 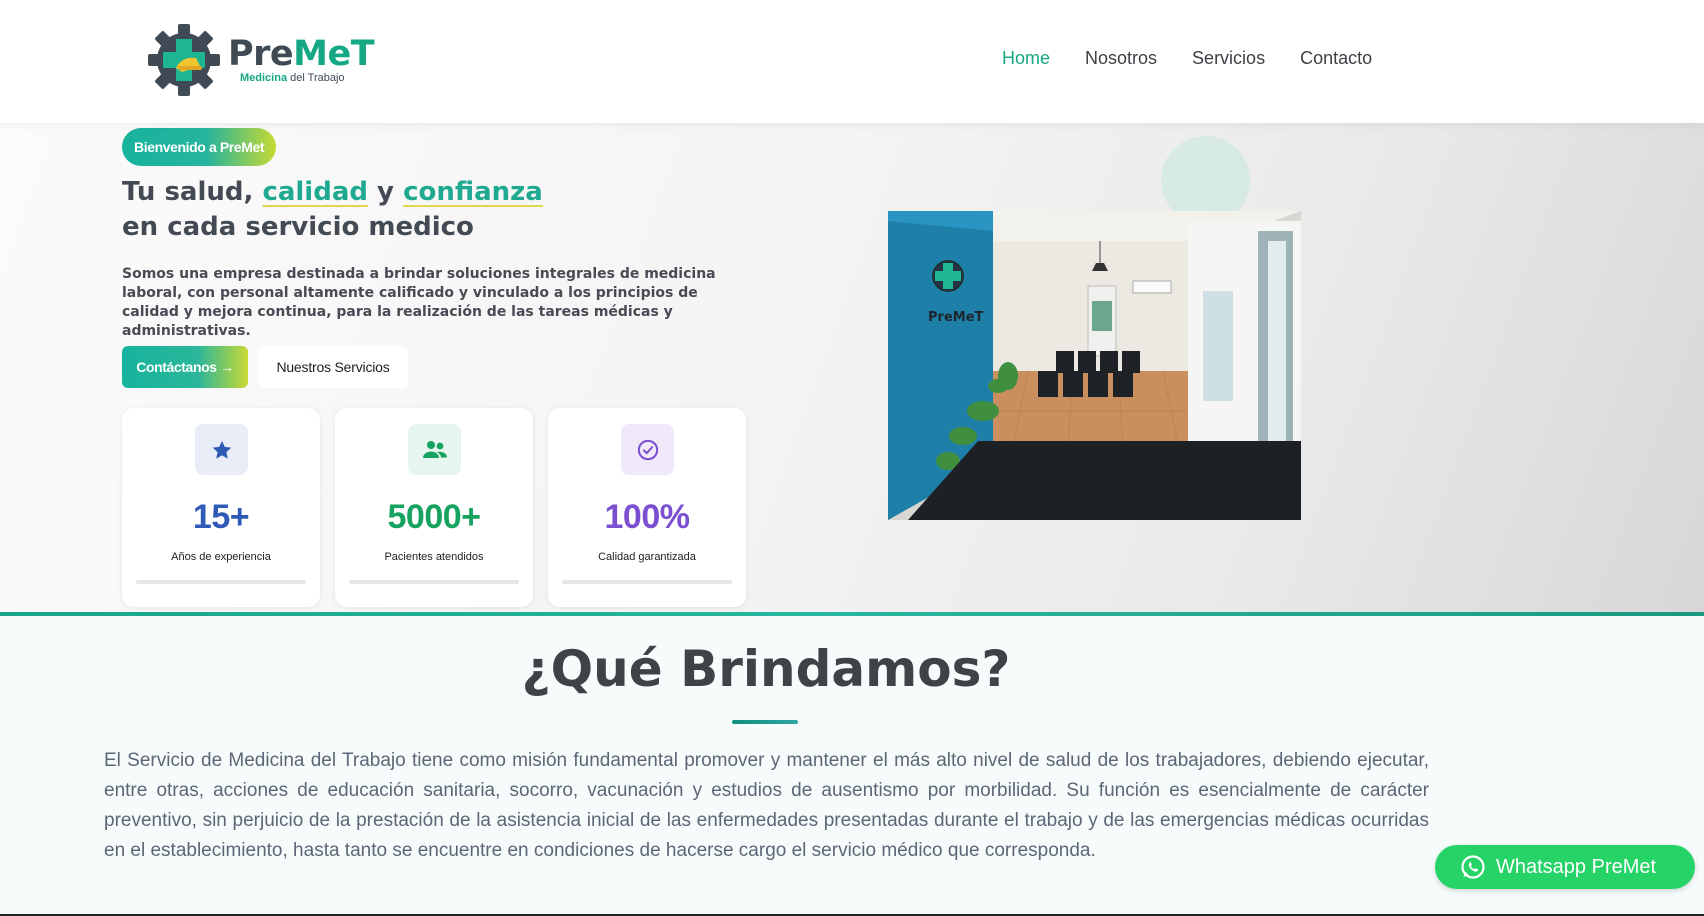 What do you see at coordinates (1187, 58) in the screenshot?
I see `main-nav: Home Nosotros Servicios Contacto` at bounding box center [1187, 58].